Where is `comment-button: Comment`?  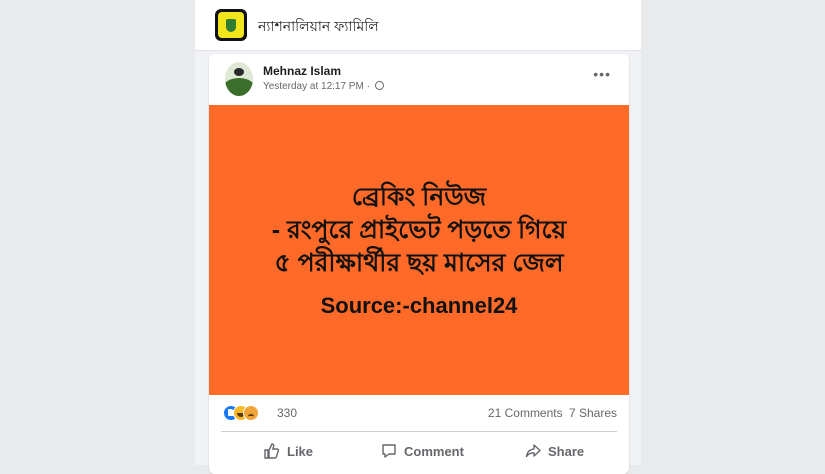
comment-button: Comment is located at coordinates (422, 451).